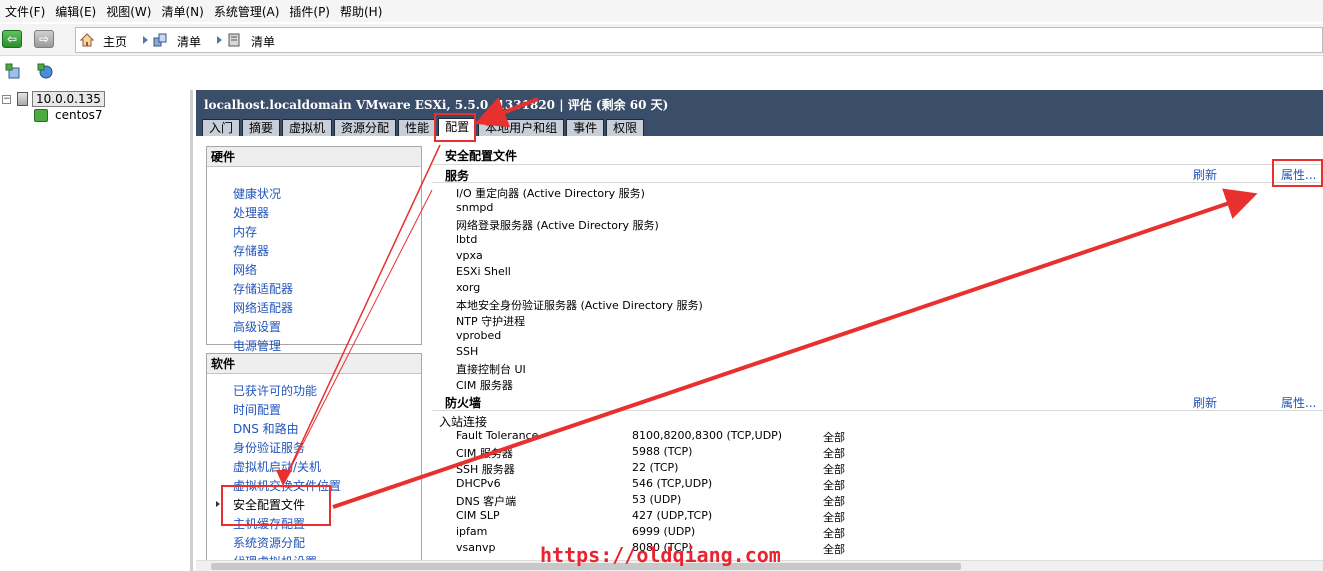 This screenshot has width=1323, height=571. Describe the element at coordinates (467, 351) in the screenshot. I see `service-item: SSH` at that location.